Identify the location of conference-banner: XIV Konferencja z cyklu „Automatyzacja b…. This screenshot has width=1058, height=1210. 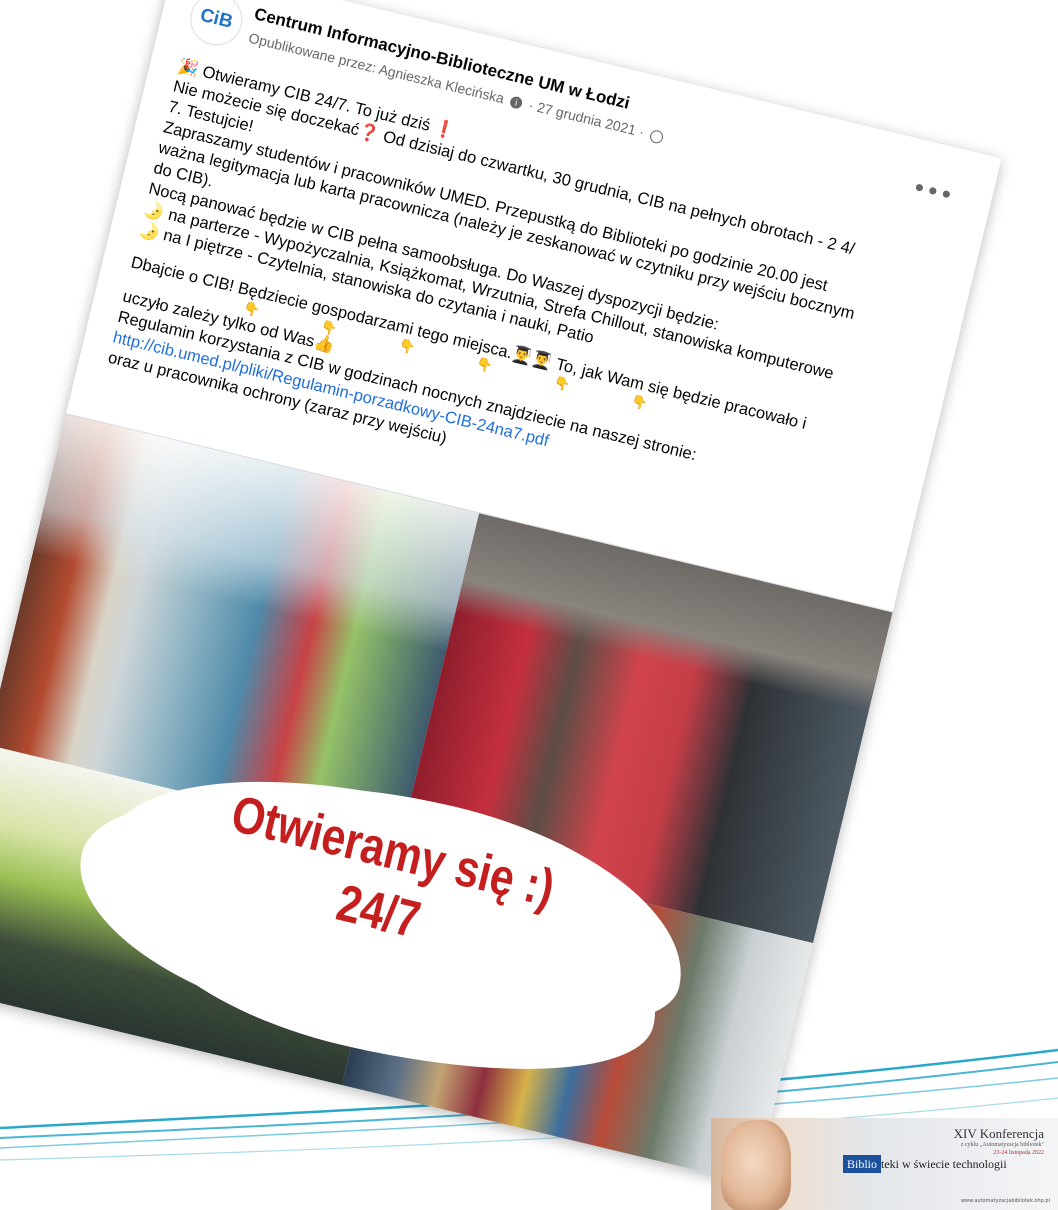
(884, 1164).